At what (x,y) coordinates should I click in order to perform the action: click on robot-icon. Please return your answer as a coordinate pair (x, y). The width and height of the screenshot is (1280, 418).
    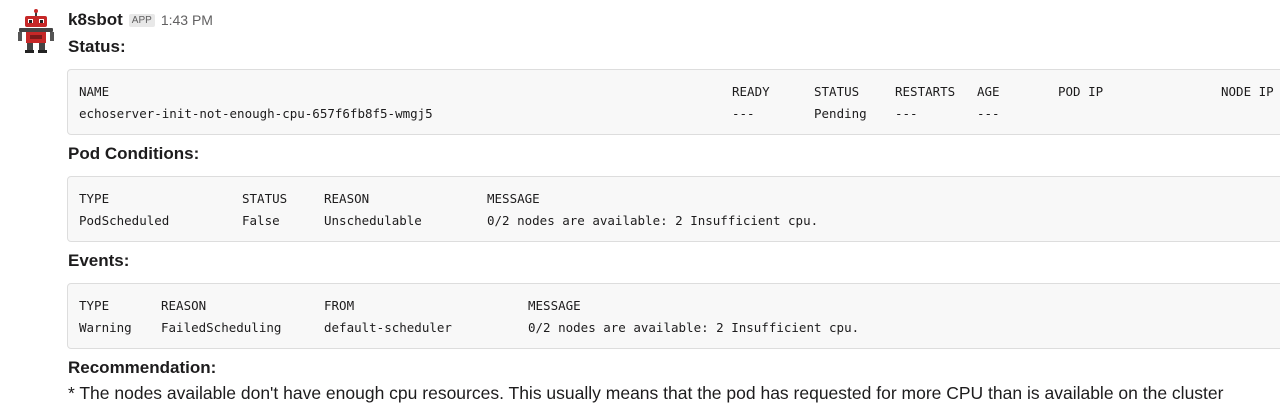
    Looking at the image, I should click on (36, 31).